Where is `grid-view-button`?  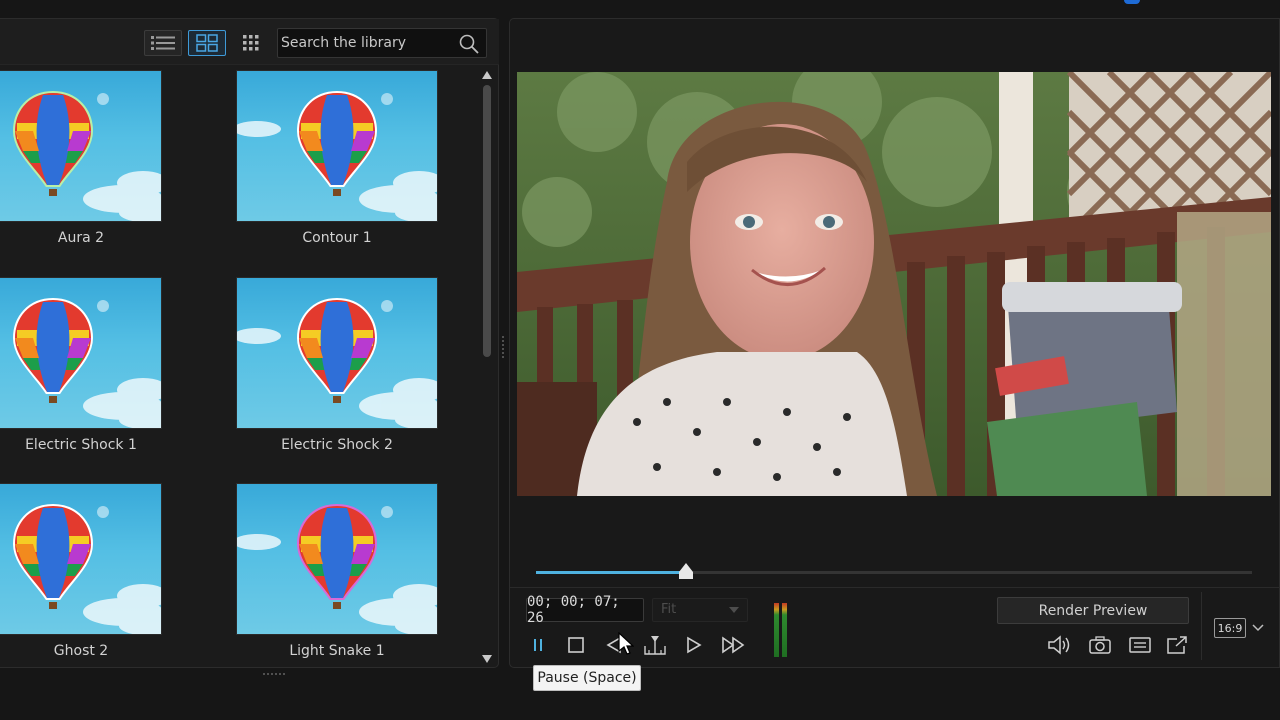
grid-view-button is located at coordinates (207, 43).